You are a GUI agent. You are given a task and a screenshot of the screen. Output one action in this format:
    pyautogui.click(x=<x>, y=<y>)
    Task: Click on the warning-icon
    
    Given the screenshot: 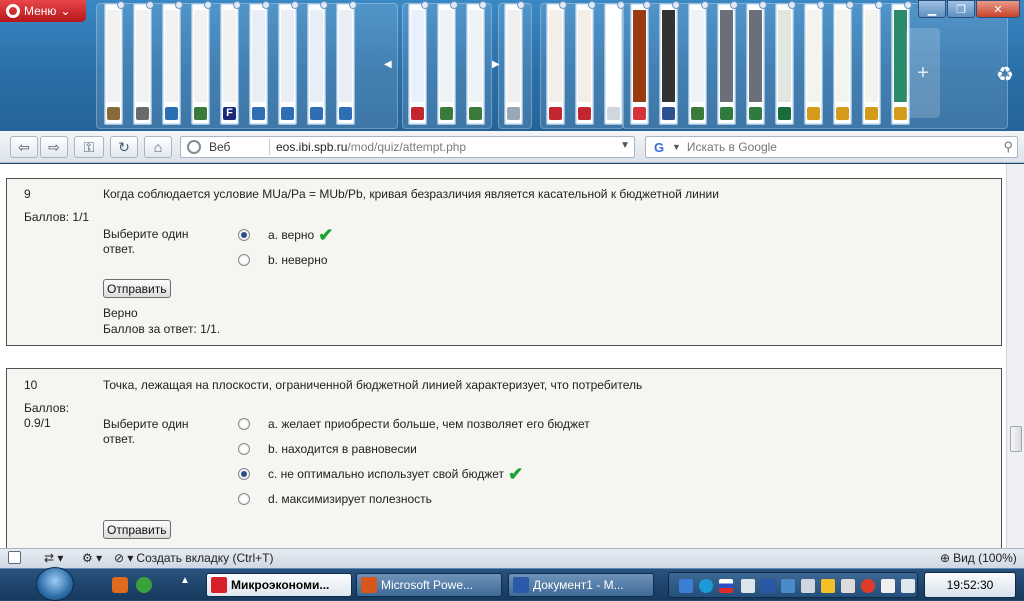 What is the action you would take?
    pyautogui.click(x=828, y=586)
    